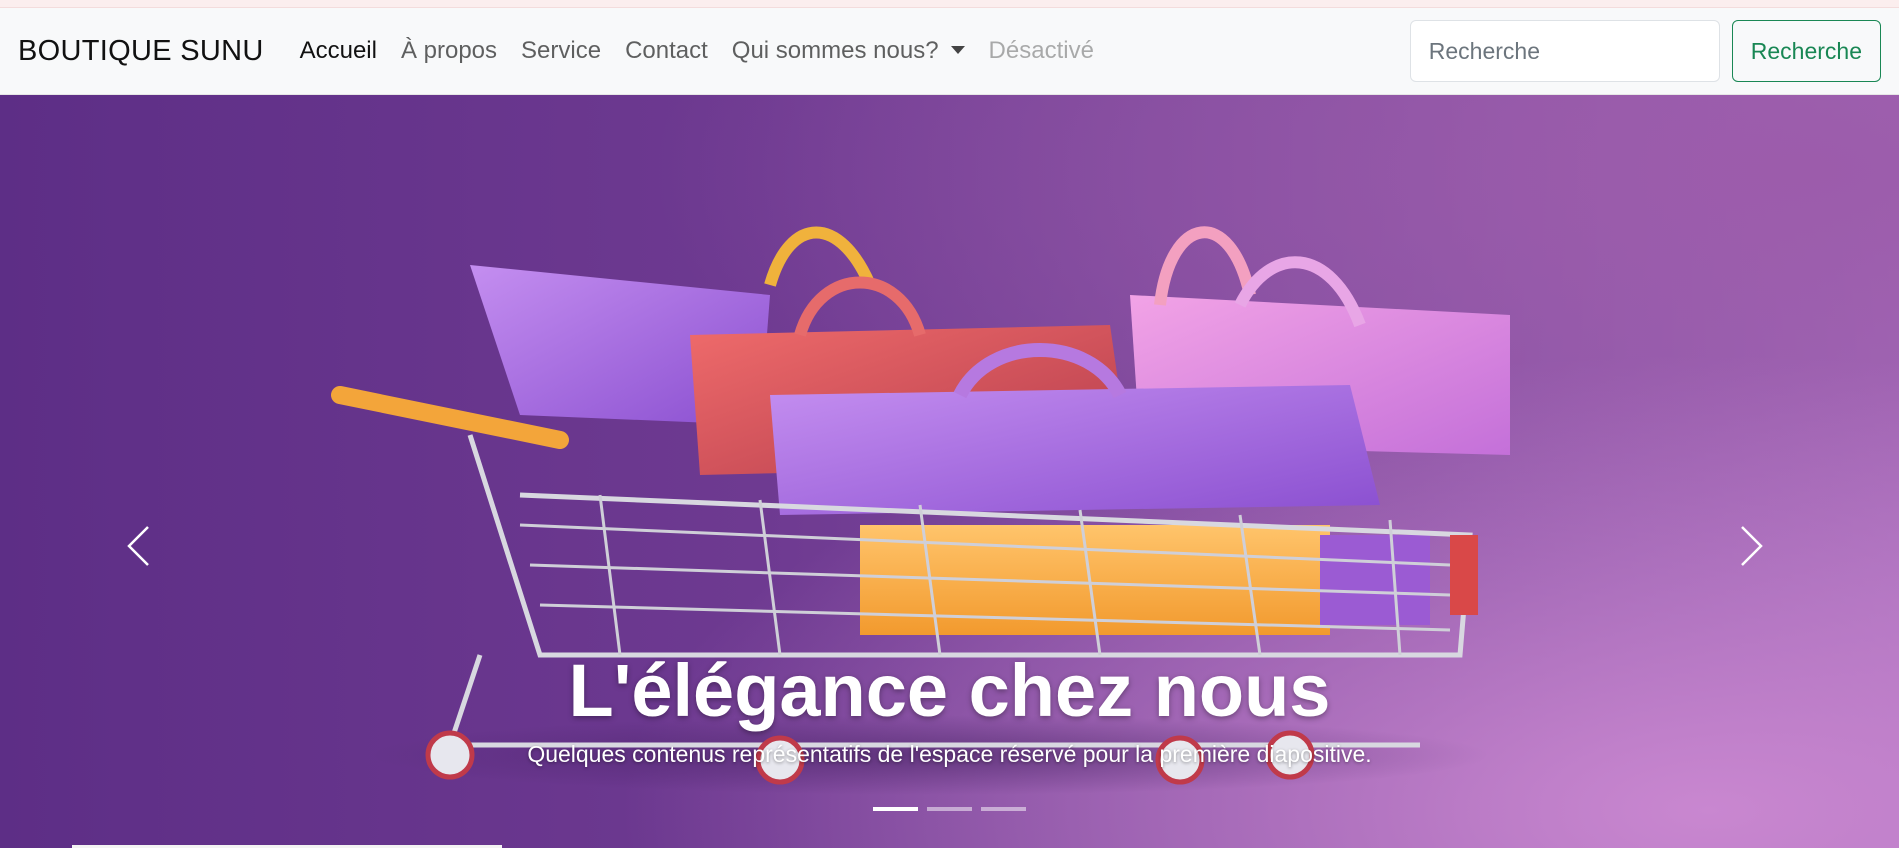 Image resolution: width=1899 pixels, height=848 pixels. Describe the element at coordinates (666, 51) in the screenshot. I see `nav-item-contact: Contact` at that location.